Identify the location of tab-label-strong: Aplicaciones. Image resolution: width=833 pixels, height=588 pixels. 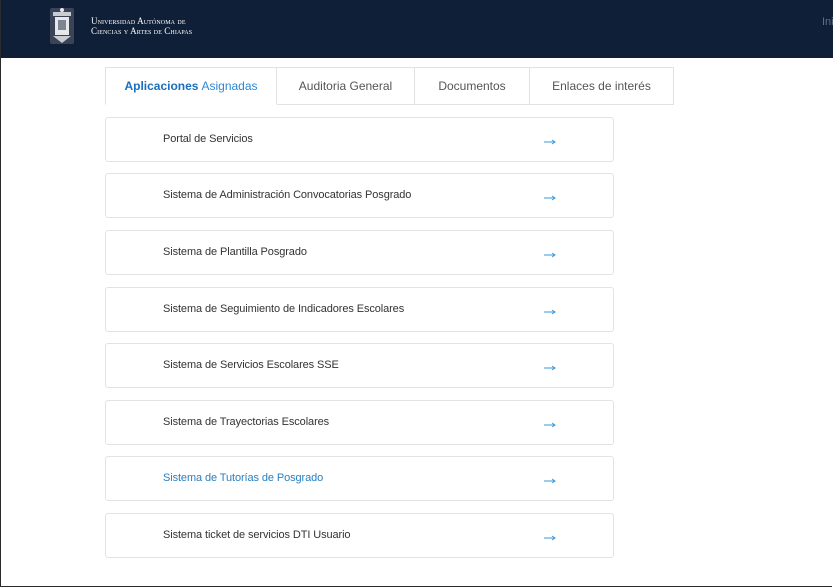
(161, 86).